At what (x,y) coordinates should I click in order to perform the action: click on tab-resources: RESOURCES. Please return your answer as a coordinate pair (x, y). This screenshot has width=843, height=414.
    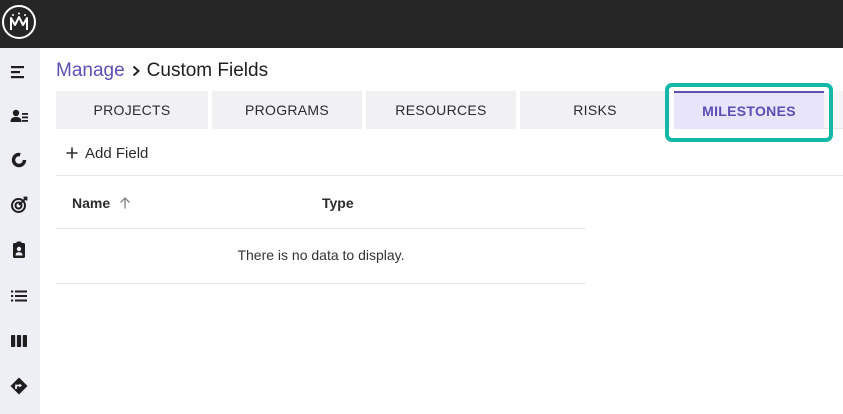
    Looking at the image, I should click on (441, 110).